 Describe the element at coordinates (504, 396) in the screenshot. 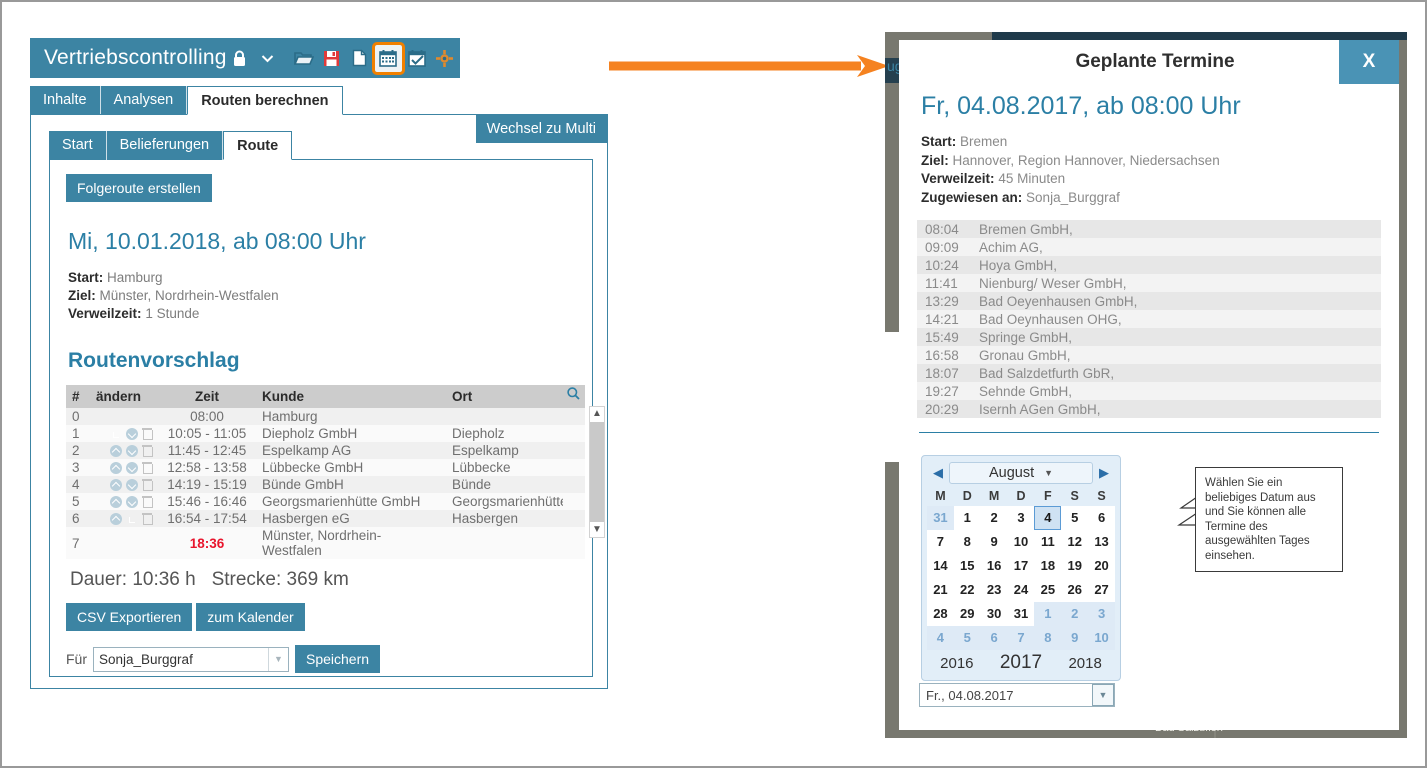

I see `col-header-ort: Ort` at that location.